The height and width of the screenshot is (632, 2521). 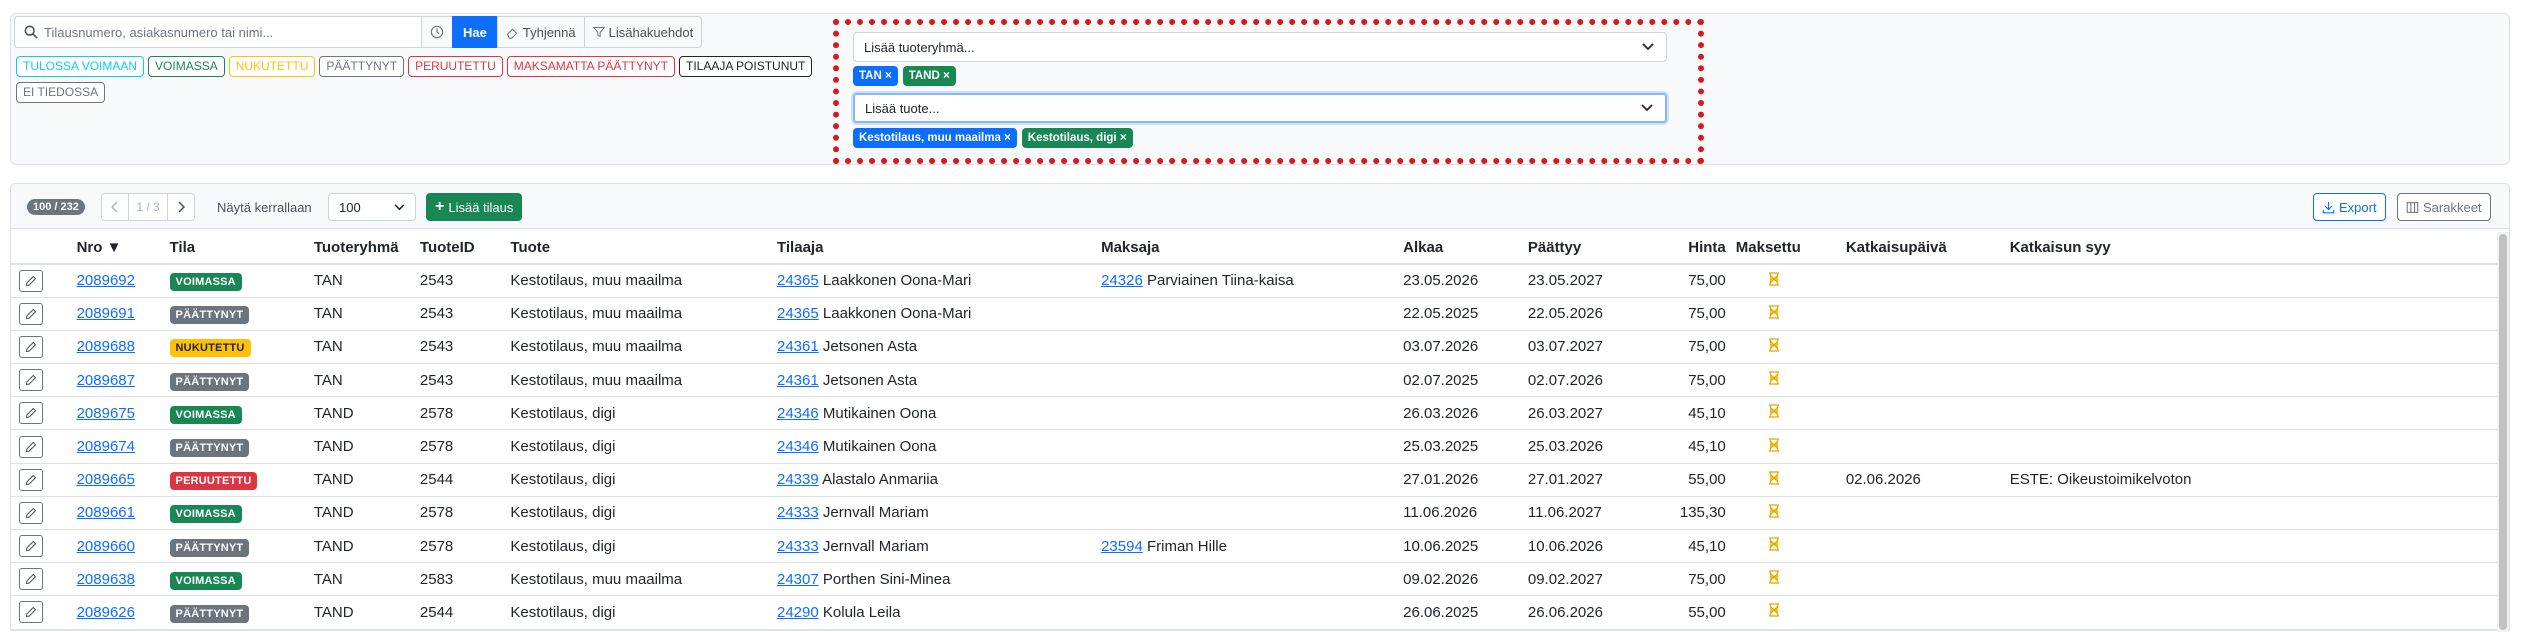 I want to click on selected-tag: Kestotilaus, digi ×, so click(x=1077, y=138).